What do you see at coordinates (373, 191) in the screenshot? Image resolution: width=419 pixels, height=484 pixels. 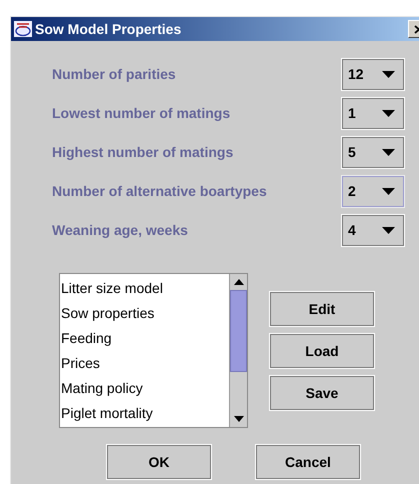 I see `value-dropdown: 2` at bounding box center [373, 191].